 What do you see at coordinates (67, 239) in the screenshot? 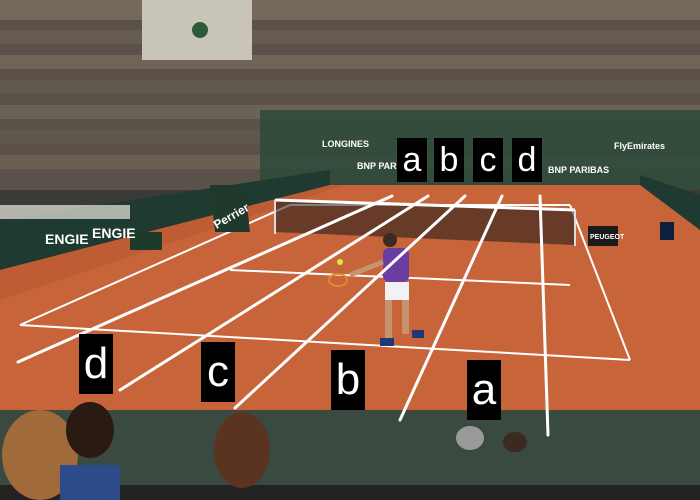
I see `sponsor-sign-engie-1: ENGIE` at bounding box center [67, 239].